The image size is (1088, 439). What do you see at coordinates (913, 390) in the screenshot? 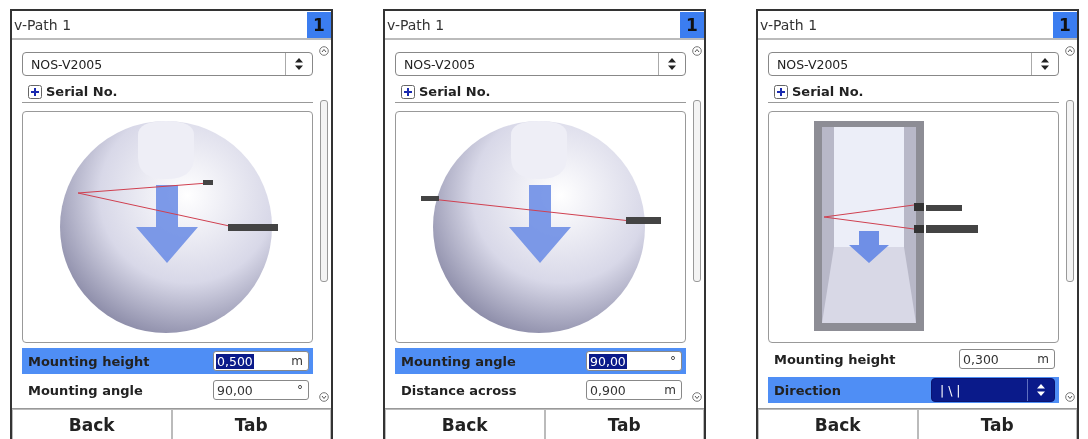
I see `parameter-row: Direction | \ |` at bounding box center [913, 390].